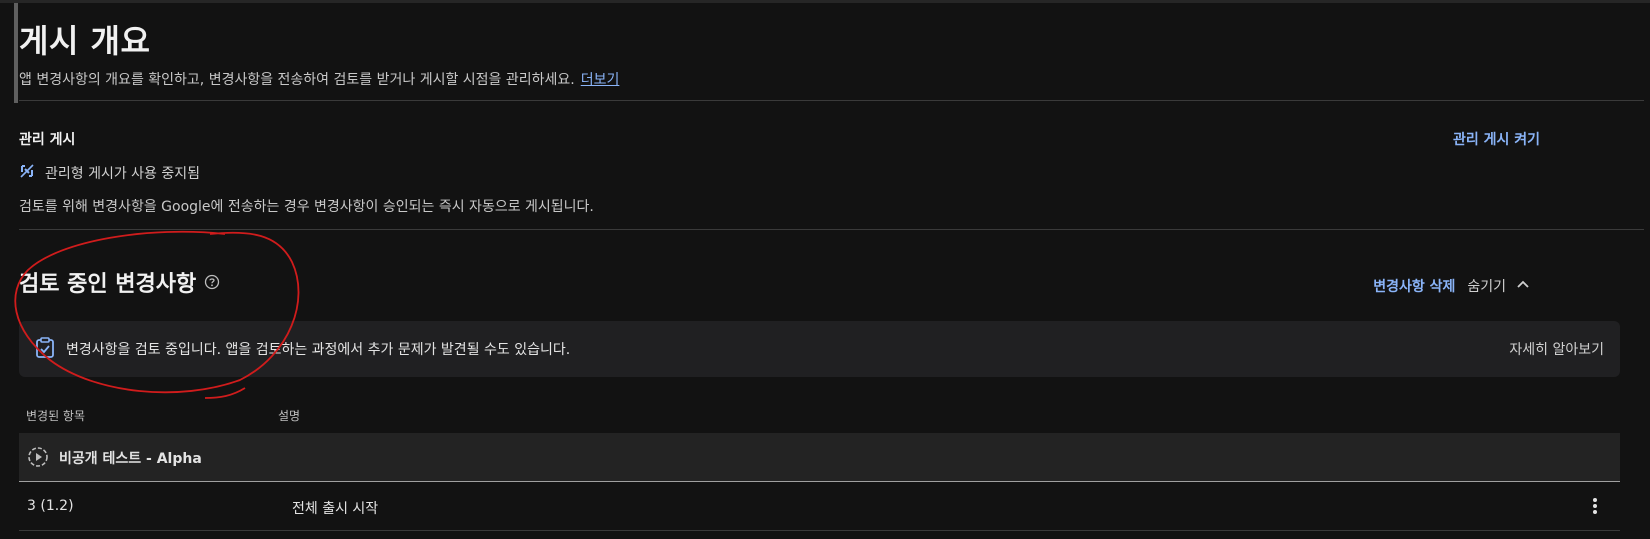 This screenshot has height=539, width=1650. What do you see at coordinates (289, 416) in the screenshot?
I see `column-header-description: 설명` at bounding box center [289, 416].